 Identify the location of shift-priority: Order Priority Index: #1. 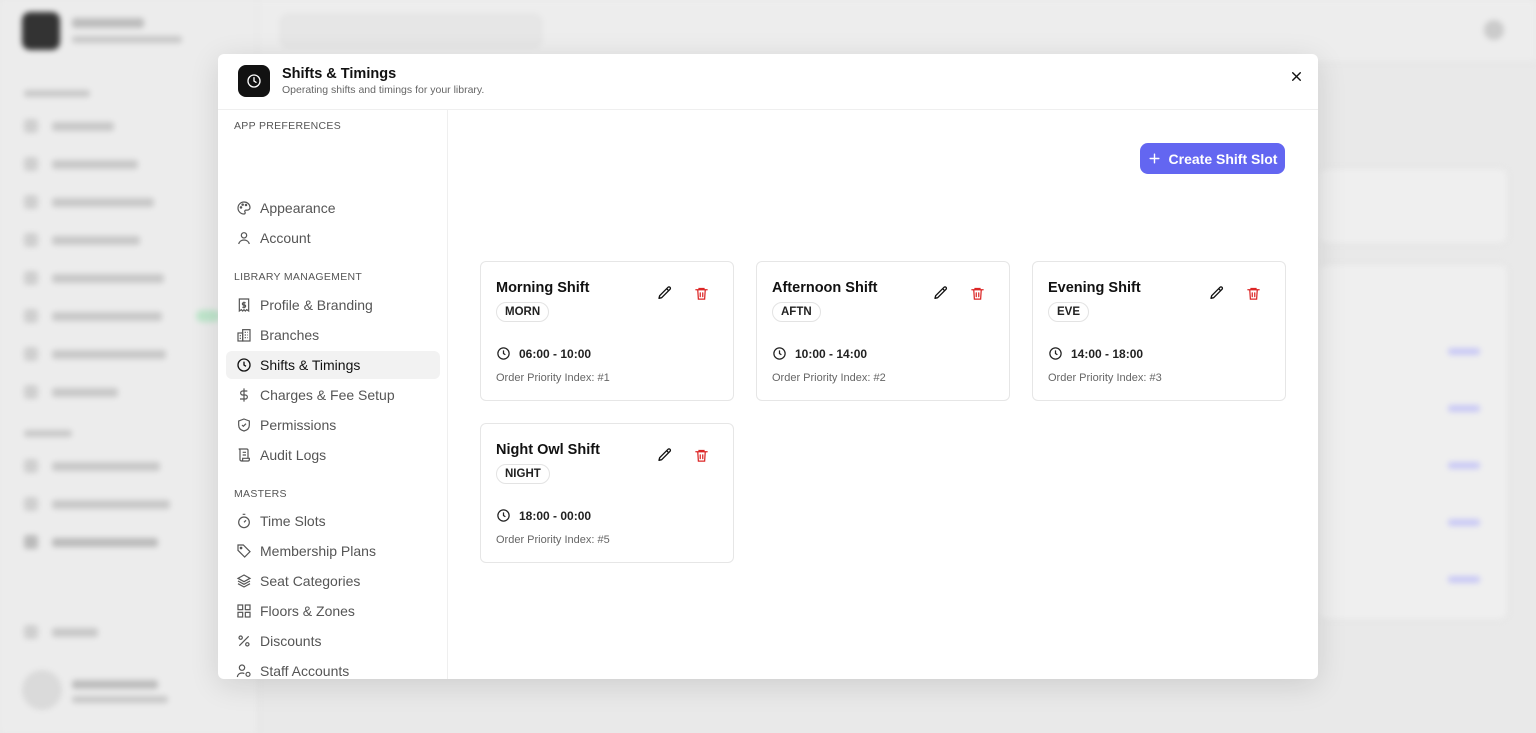
(553, 378).